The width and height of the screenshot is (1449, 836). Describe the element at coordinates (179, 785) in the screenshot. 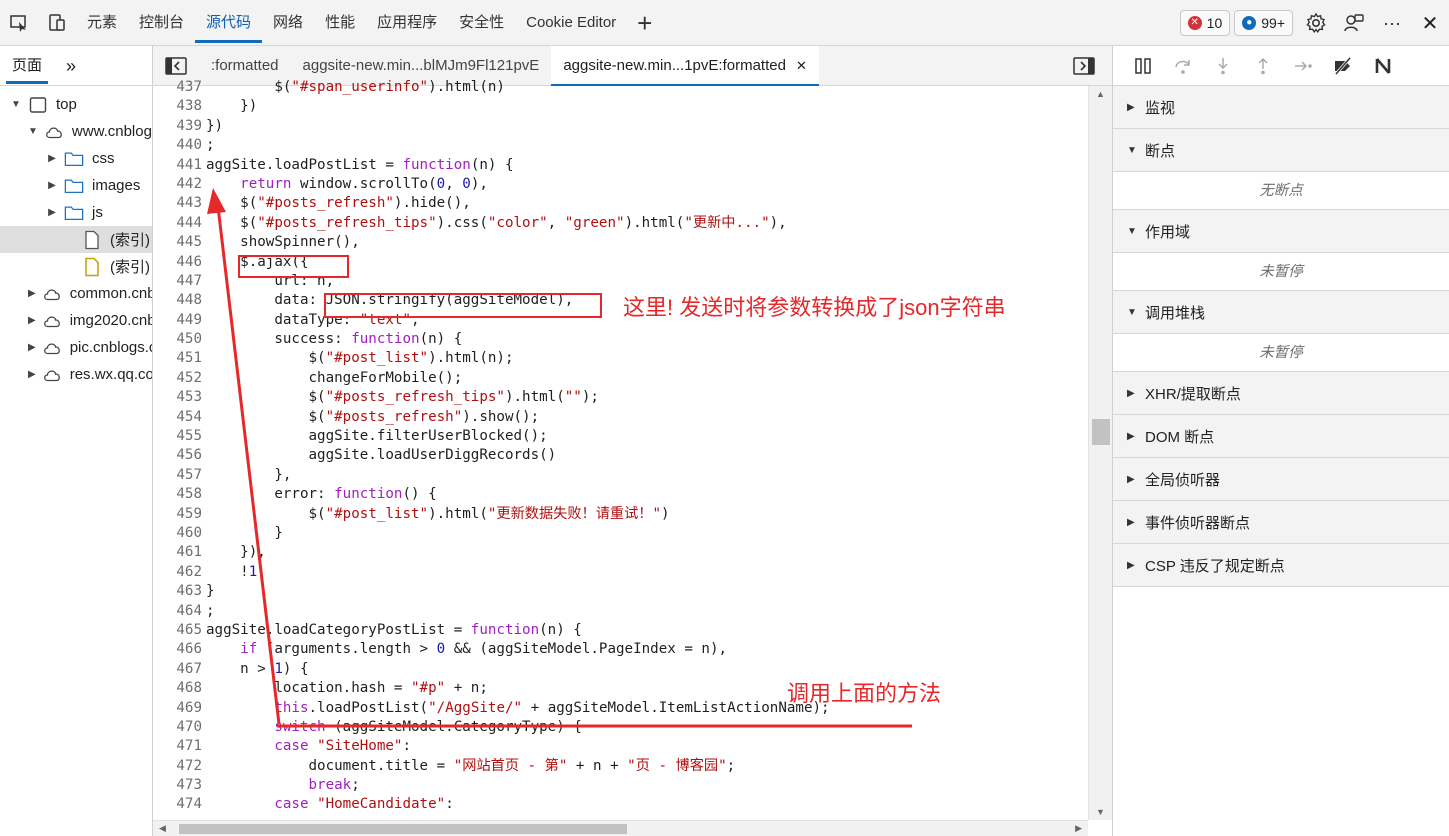

I see `line-number: 473` at that location.